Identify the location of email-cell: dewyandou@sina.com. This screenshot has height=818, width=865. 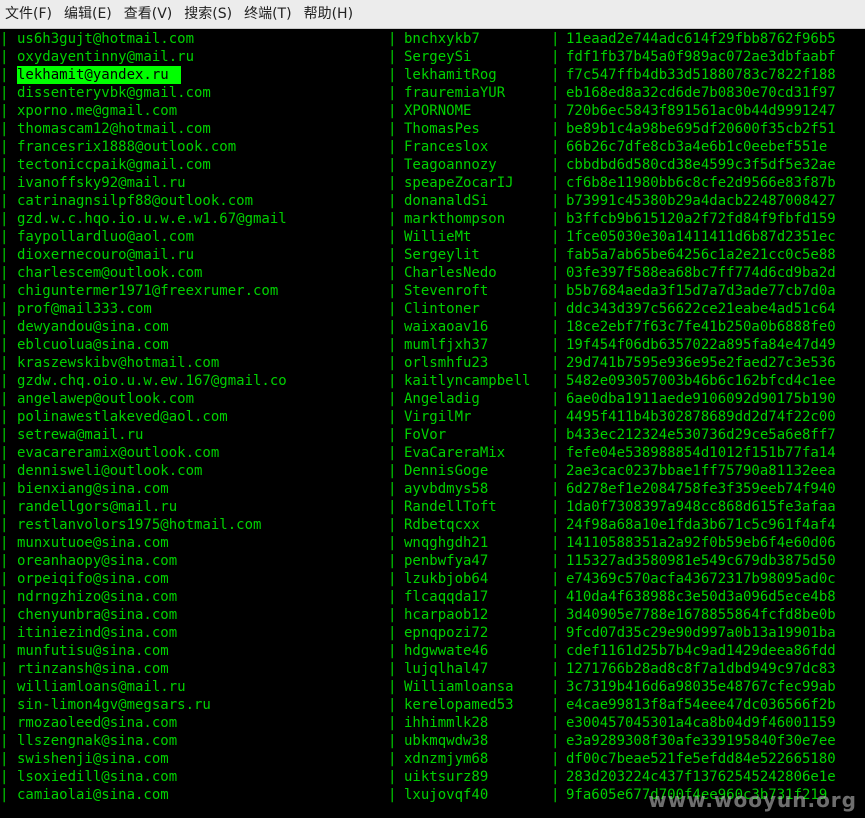
(93, 327).